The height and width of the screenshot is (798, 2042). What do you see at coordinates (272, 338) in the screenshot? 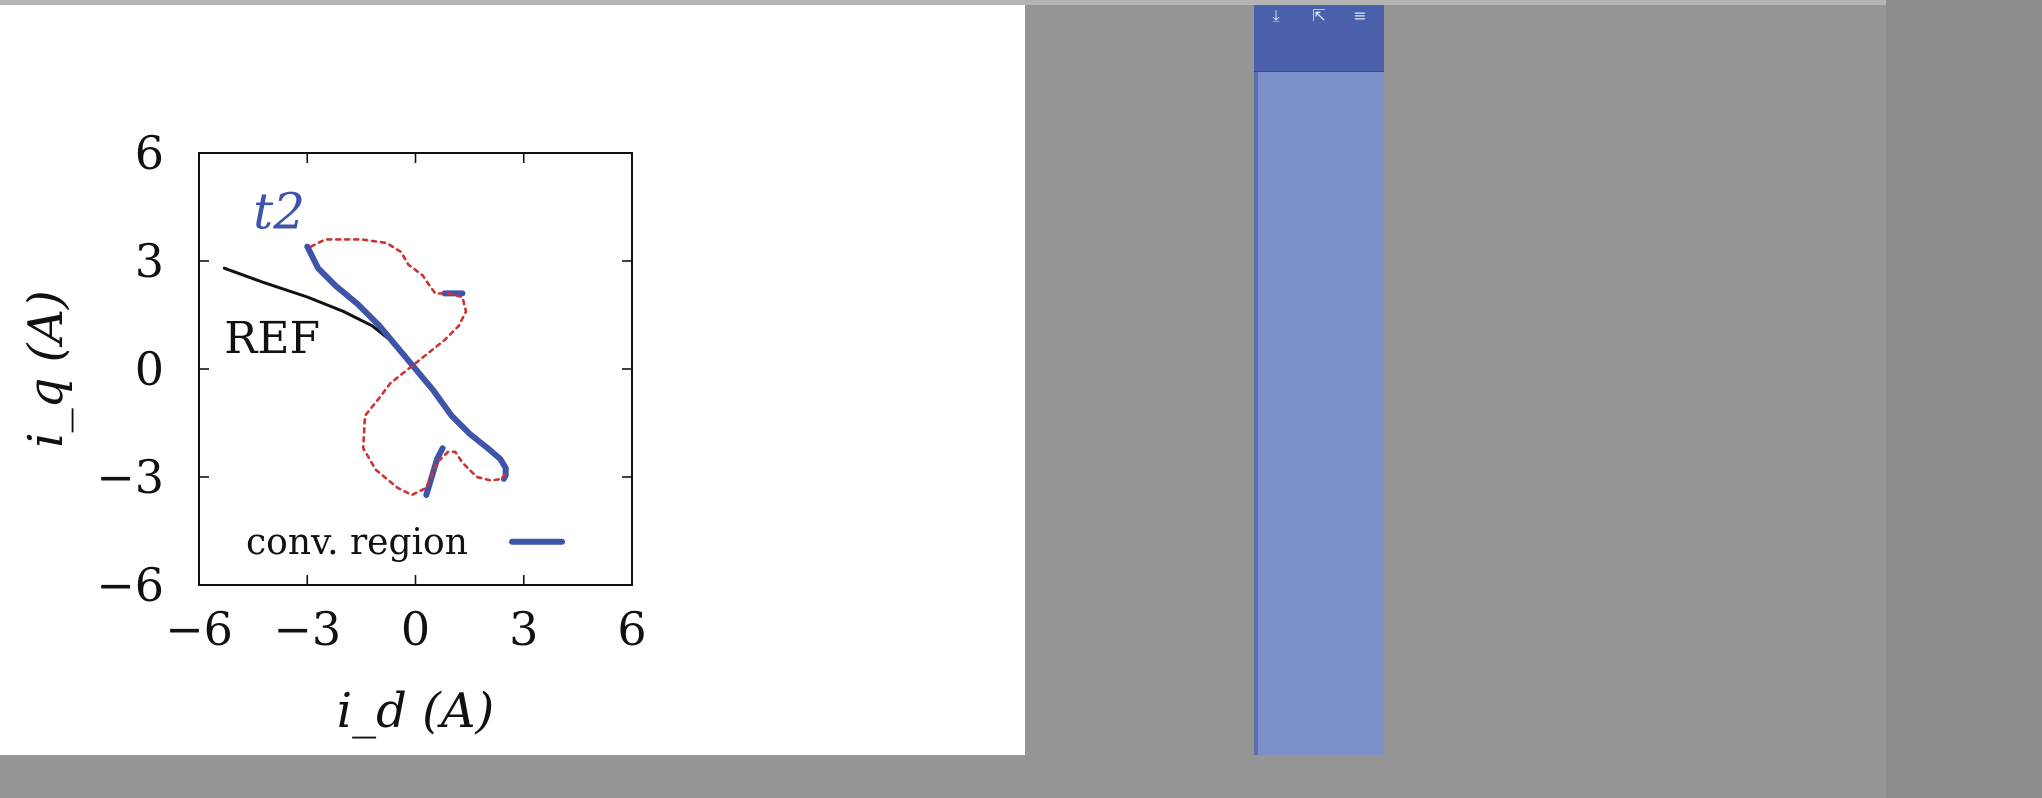
I see `ref-annotation: REF` at bounding box center [272, 338].